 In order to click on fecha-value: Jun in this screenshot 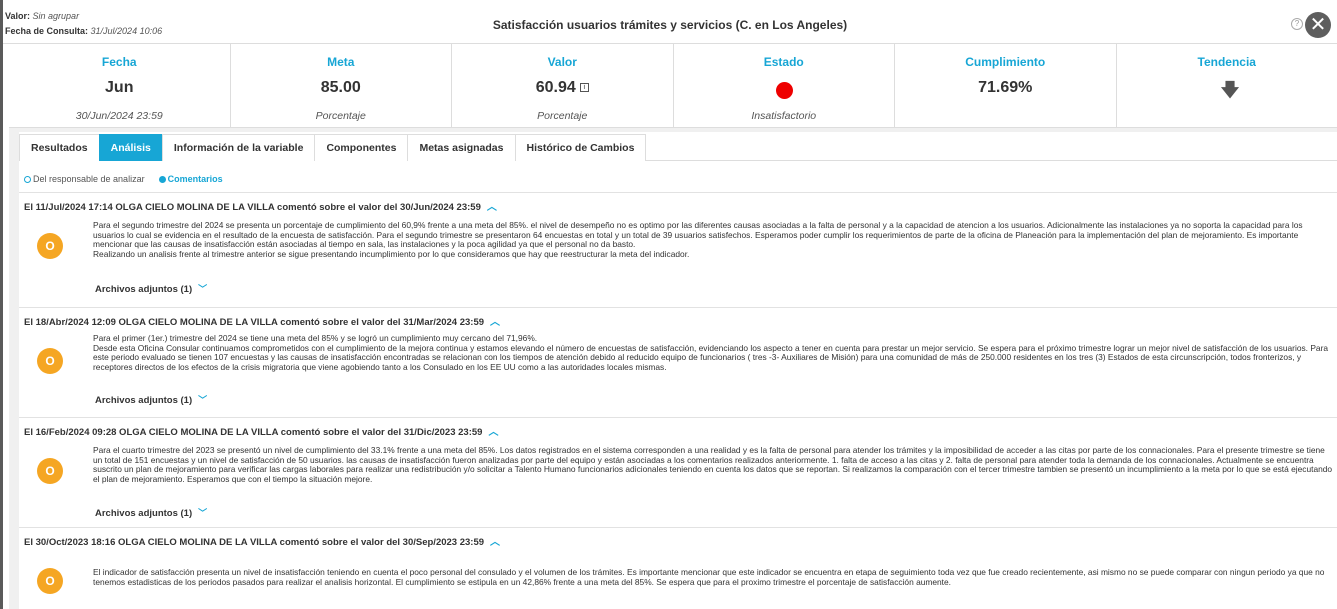, I will do `click(119, 87)`.